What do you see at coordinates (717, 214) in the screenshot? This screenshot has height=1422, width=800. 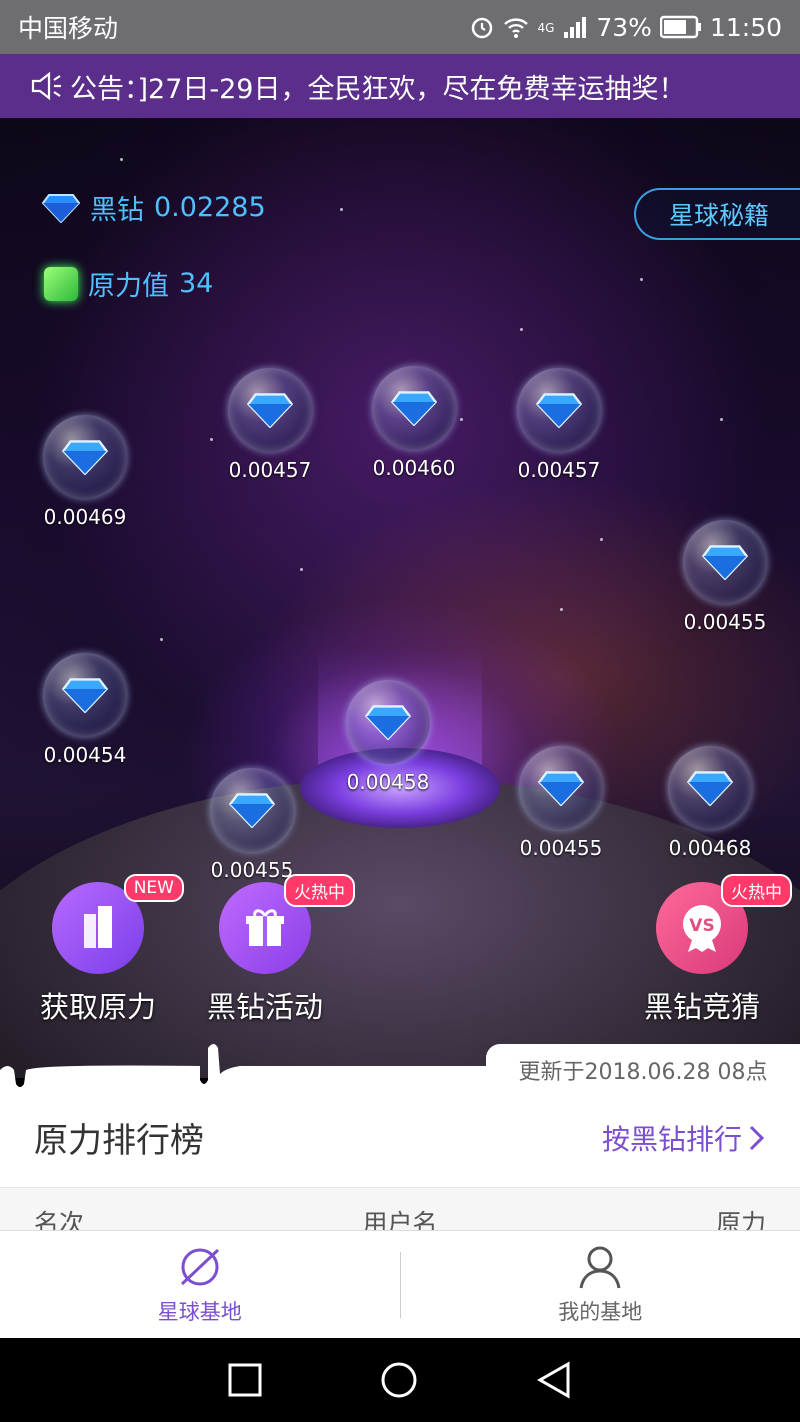 I see `planet-secrets-button: 星球秘籍` at bounding box center [717, 214].